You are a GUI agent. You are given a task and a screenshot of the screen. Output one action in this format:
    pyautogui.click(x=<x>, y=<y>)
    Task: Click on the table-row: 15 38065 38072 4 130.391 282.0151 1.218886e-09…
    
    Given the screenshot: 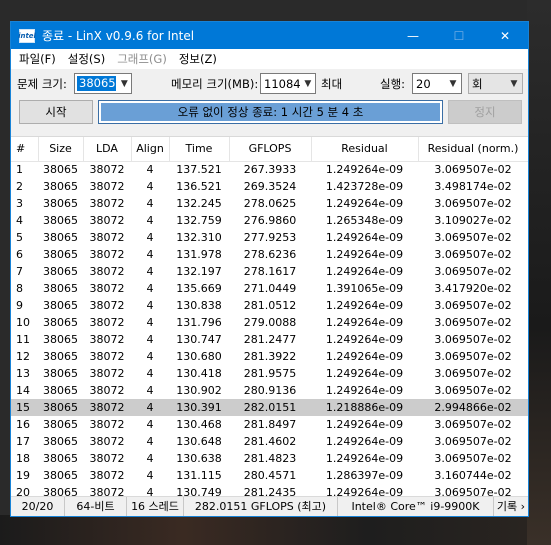 What is the action you would take?
    pyautogui.click(x=269, y=407)
    